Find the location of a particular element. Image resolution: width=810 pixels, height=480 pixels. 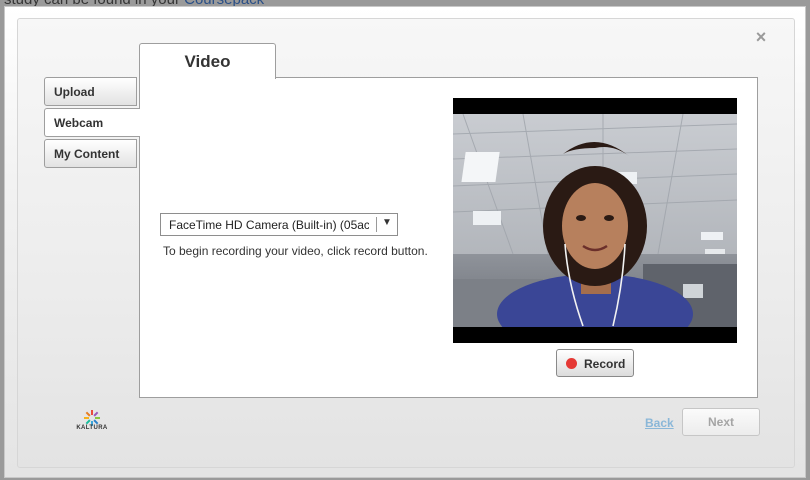

chevron-down-icon: ▼ is located at coordinates (387, 222).